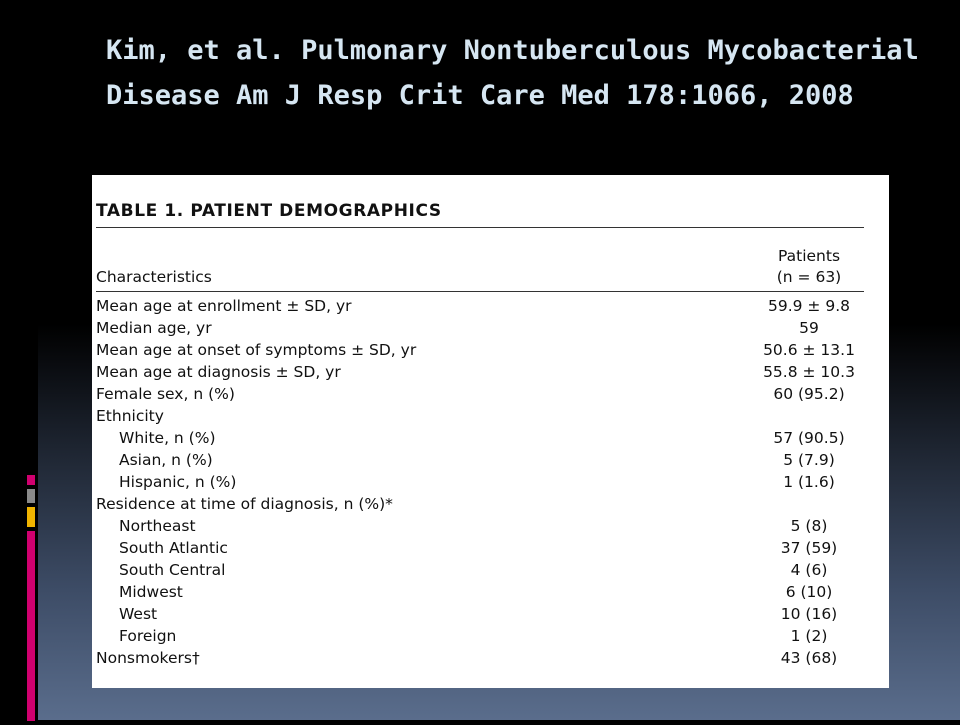  I want to click on row-label: Median age, yr, so click(154, 328).